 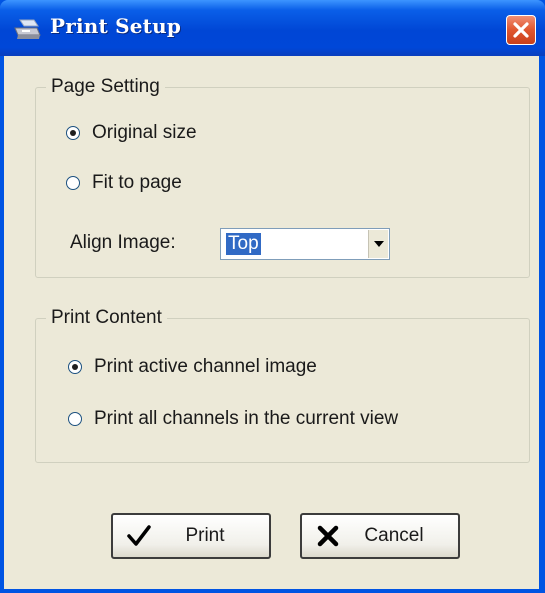 What do you see at coordinates (205, 535) in the screenshot?
I see `print-button-label: Print` at bounding box center [205, 535].